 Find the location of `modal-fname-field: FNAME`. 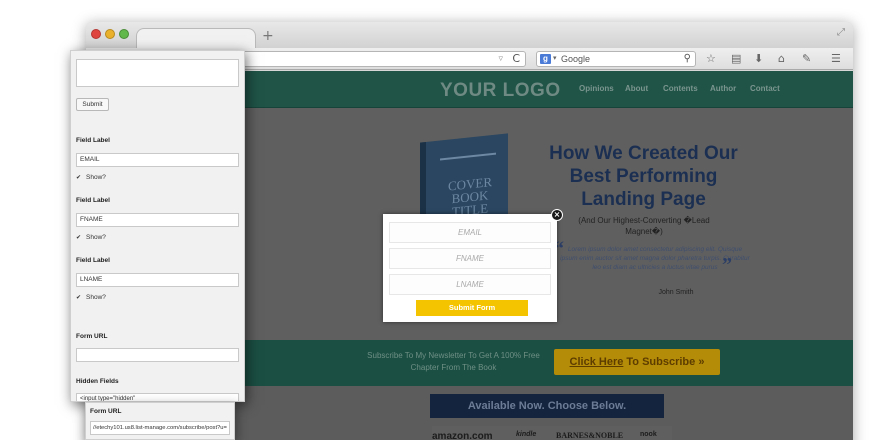

modal-fname-field: FNAME is located at coordinates (470, 258).